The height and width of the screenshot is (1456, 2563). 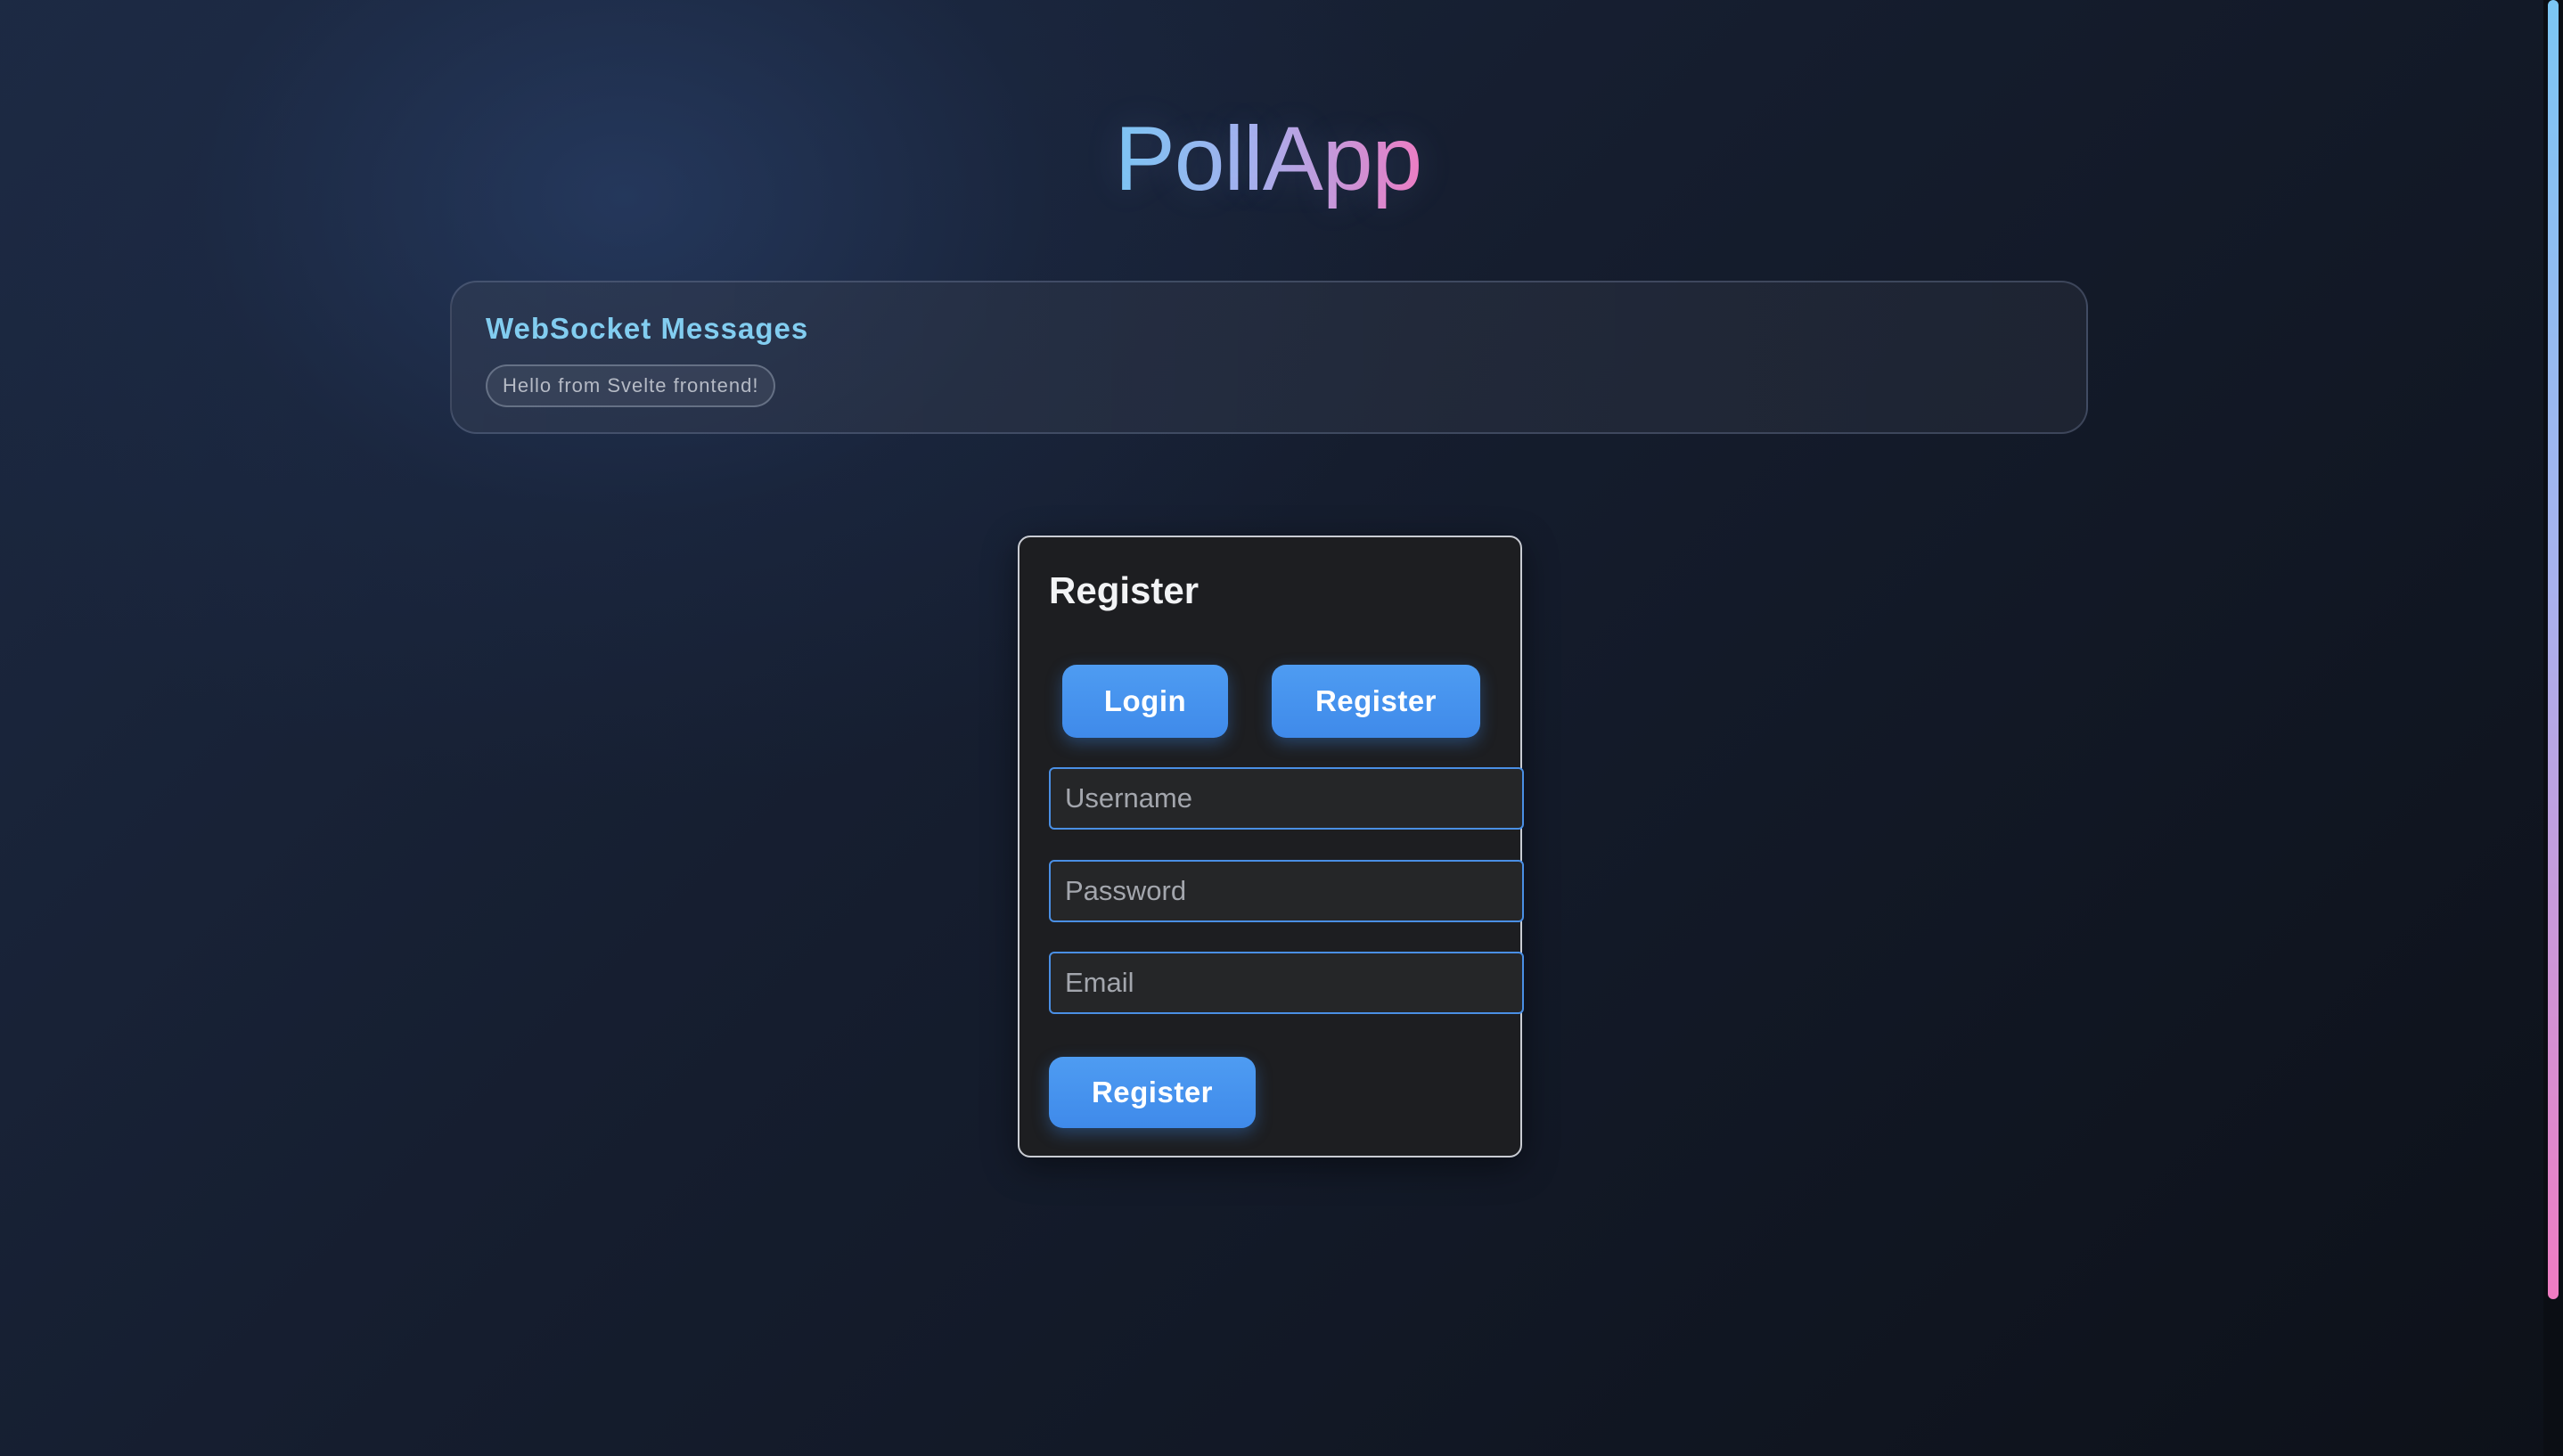 What do you see at coordinates (1124, 590) in the screenshot?
I see `auth-title: Register` at bounding box center [1124, 590].